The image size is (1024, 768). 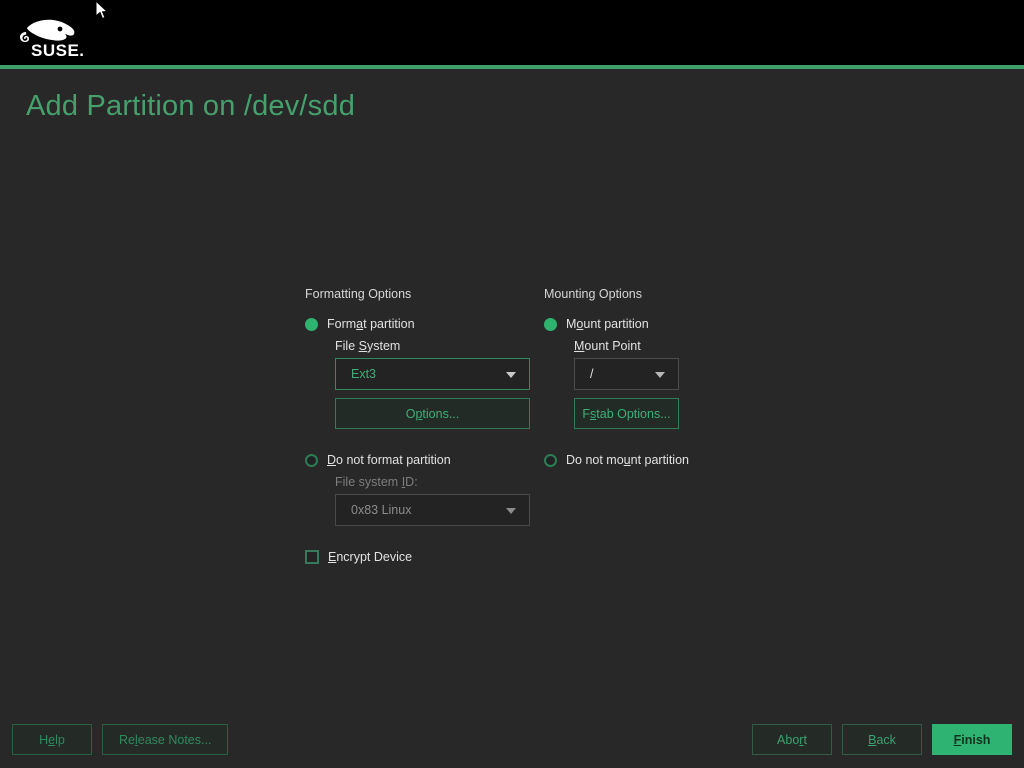 What do you see at coordinates (364, 374) in the screenshot?
I see `file-system-value: Ext3` at bounding box center [364, 374].